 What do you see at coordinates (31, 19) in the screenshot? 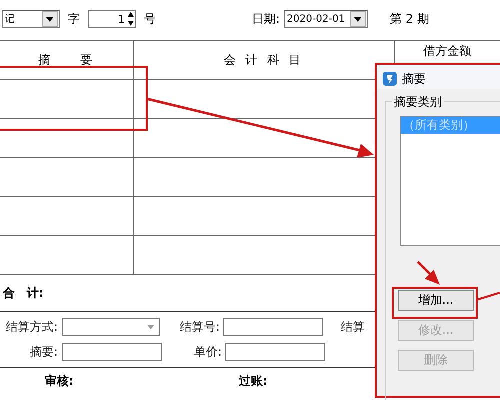
I see `voucher-type-dropdown: 记` at bounding box center [31, 19].